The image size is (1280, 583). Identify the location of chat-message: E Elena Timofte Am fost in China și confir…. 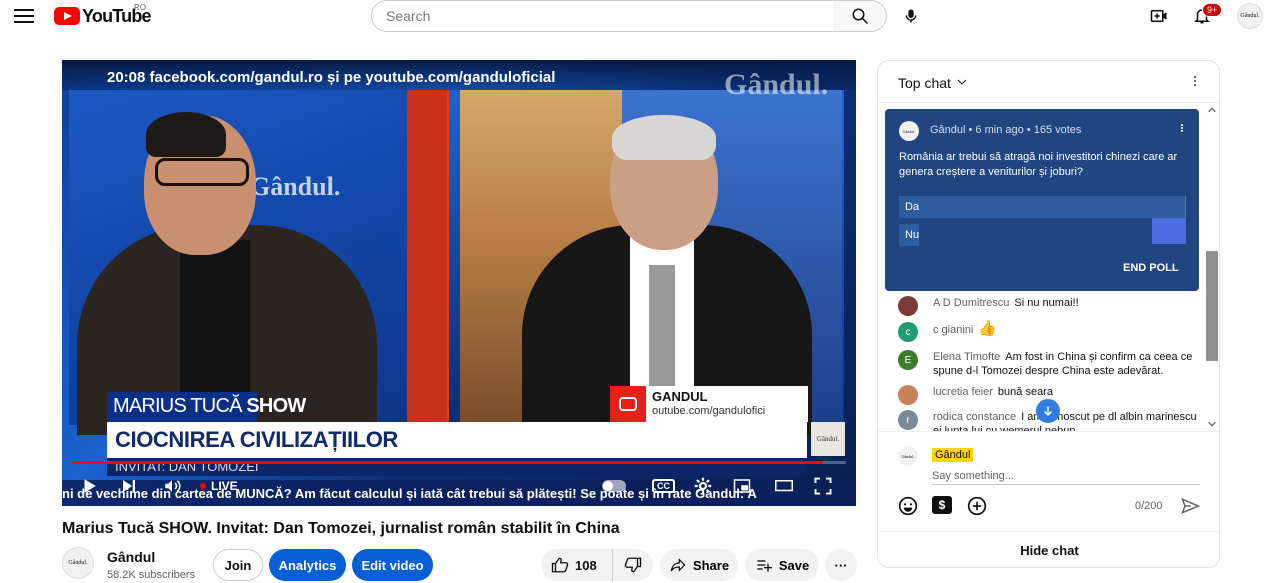
(1048, 364).